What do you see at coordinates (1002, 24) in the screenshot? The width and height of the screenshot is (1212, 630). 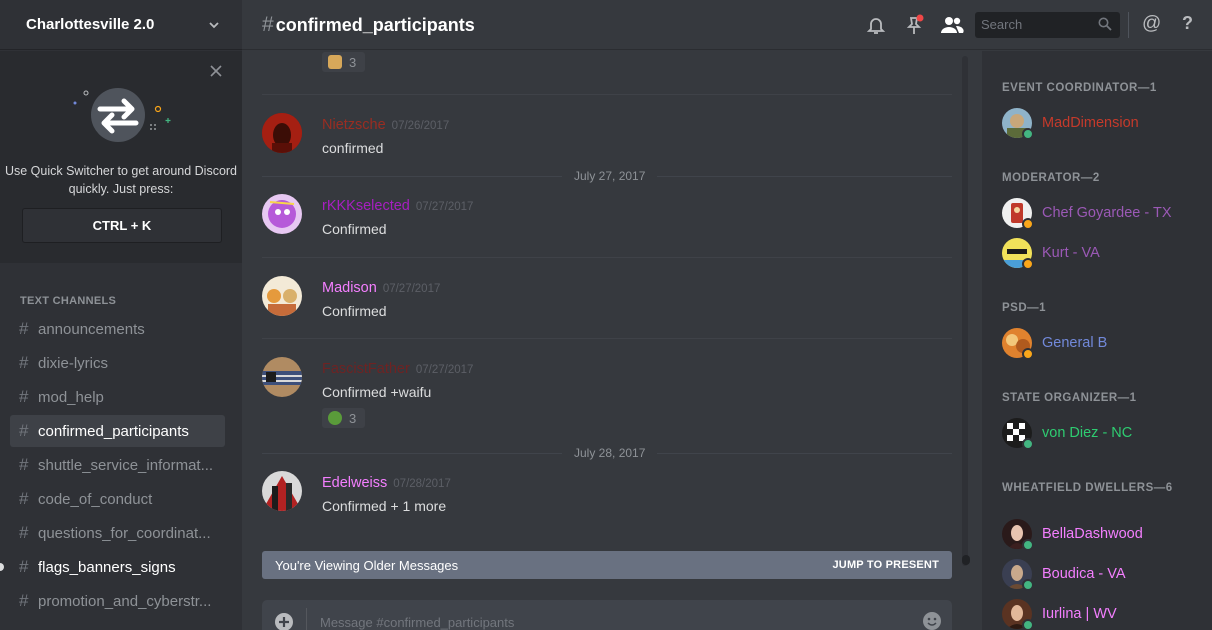 I see `search-placeholder: Search` at bounding box center [1002, 24].